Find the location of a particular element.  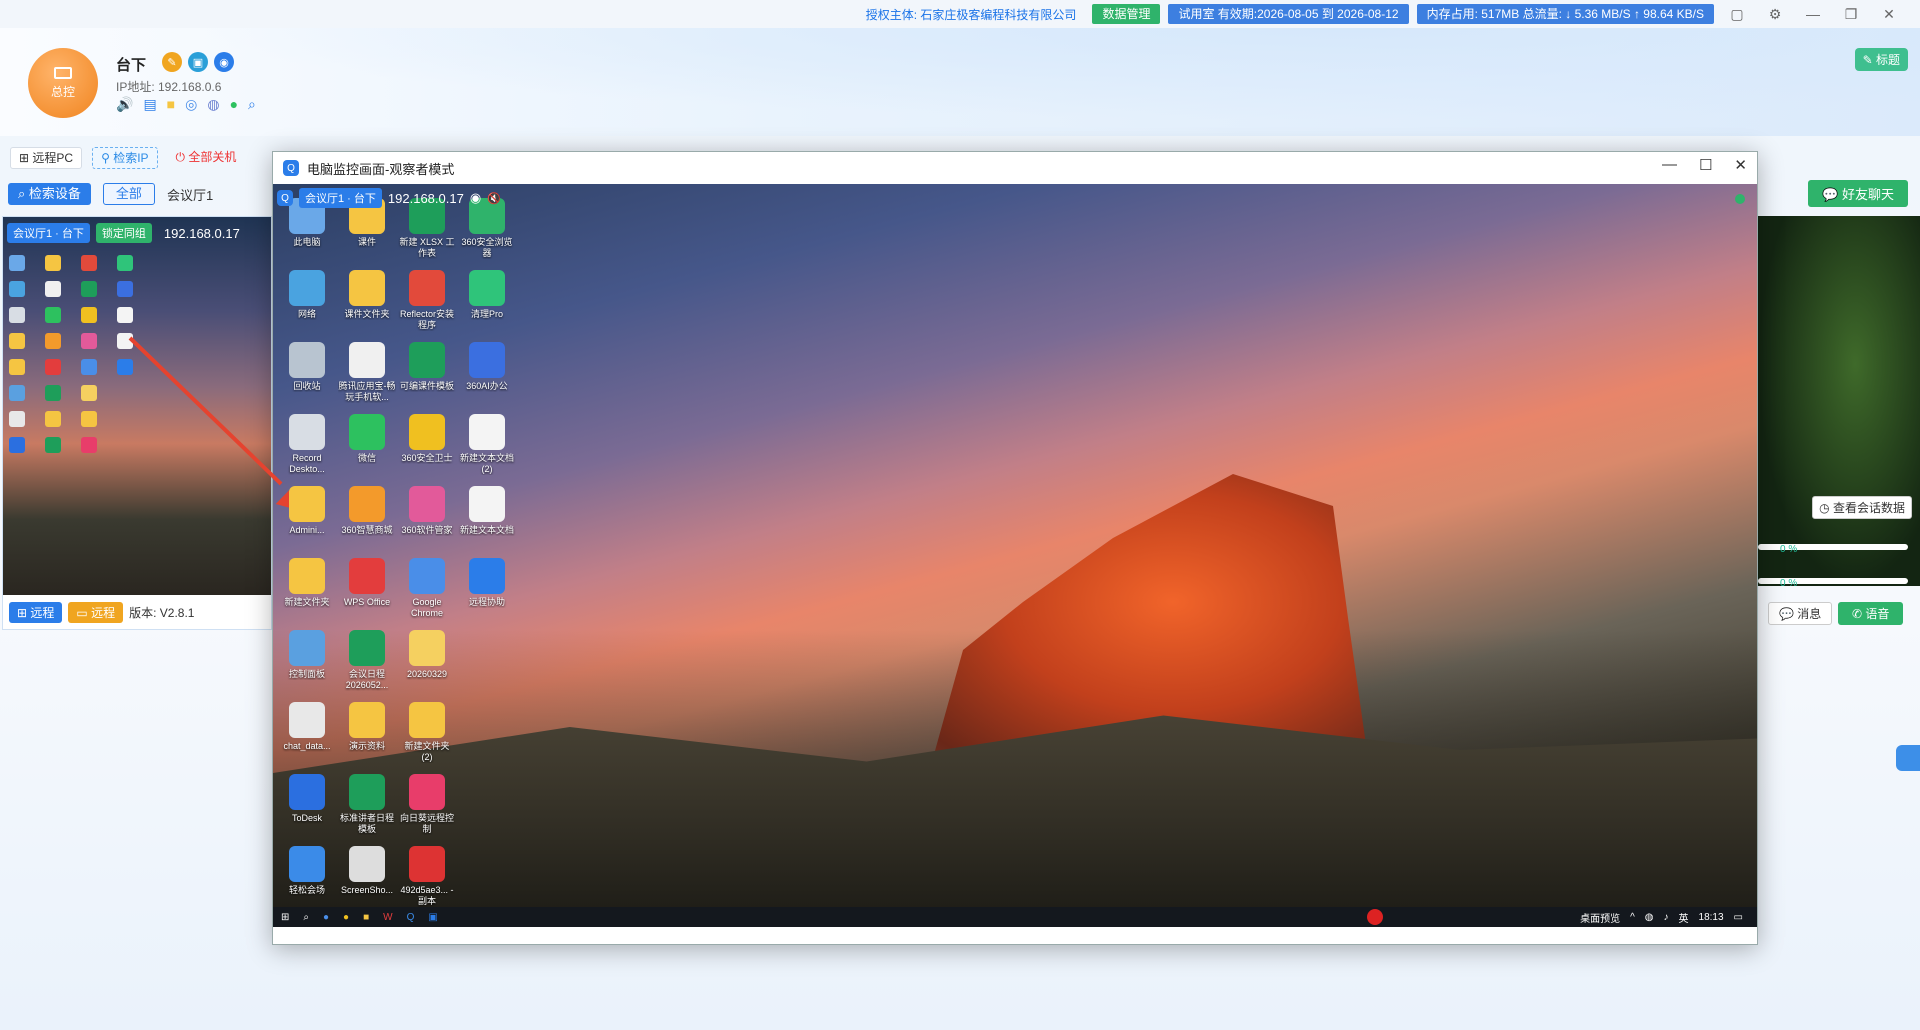

desktop-icon-label: Google Chrome is located at coordinates (426, 607).